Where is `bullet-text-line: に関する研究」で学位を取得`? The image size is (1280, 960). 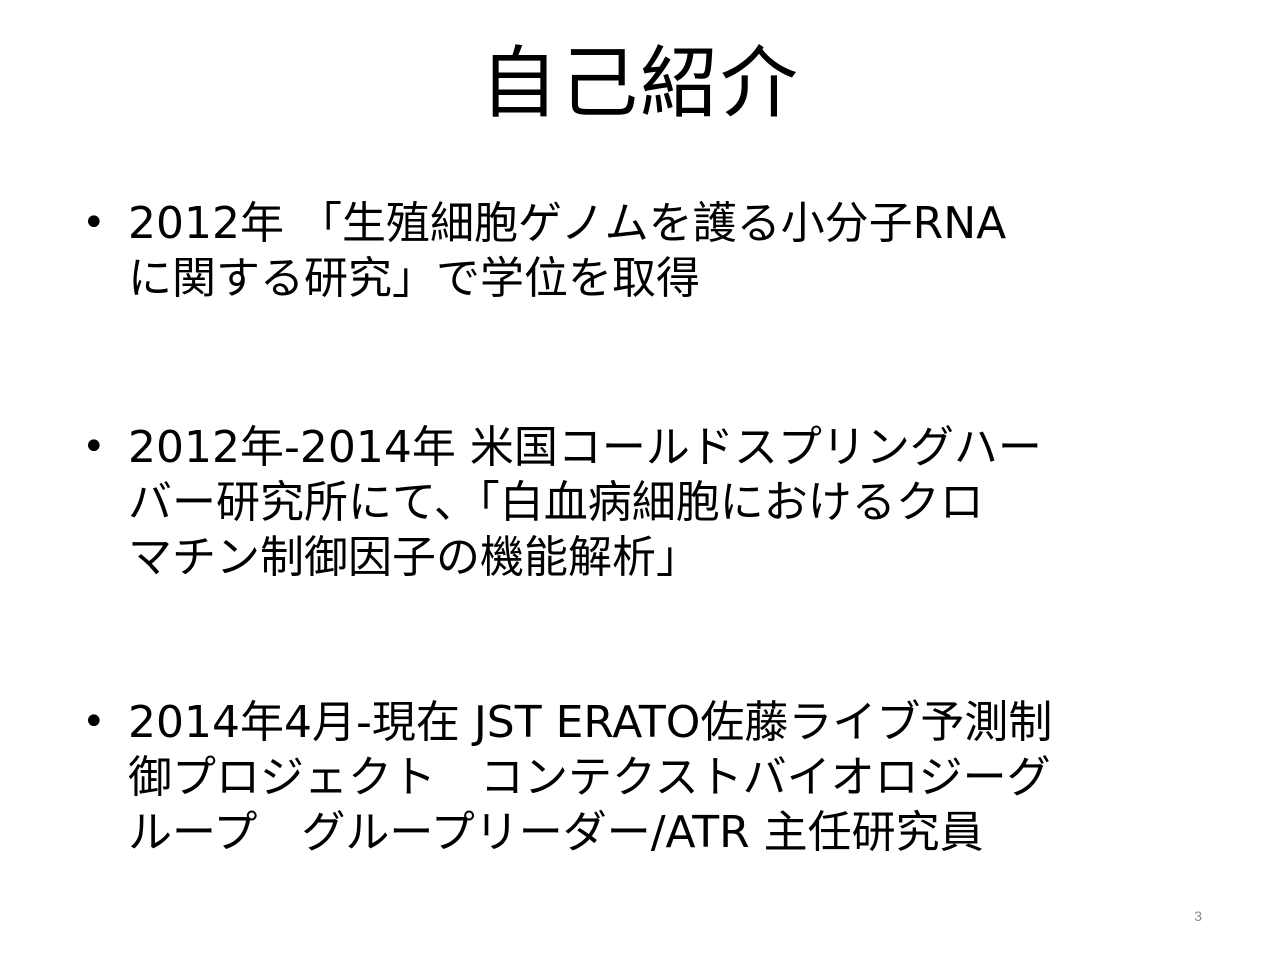 bullet-text-line: に関する研究」で学位を取得 is located at coordinates (414, 278).